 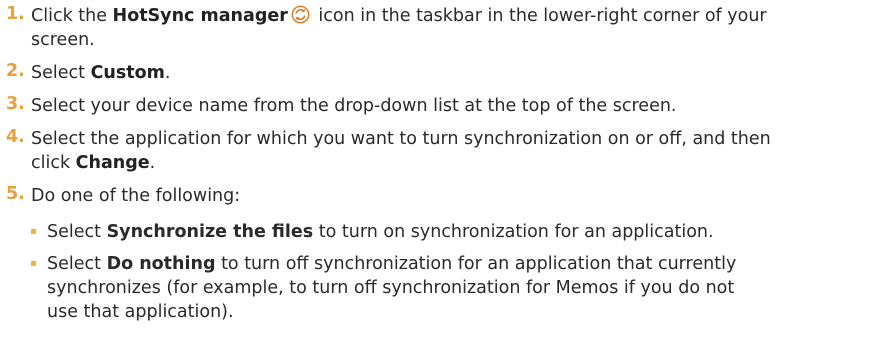 I want to click on step-number: 4., so click(x=15, y=137).